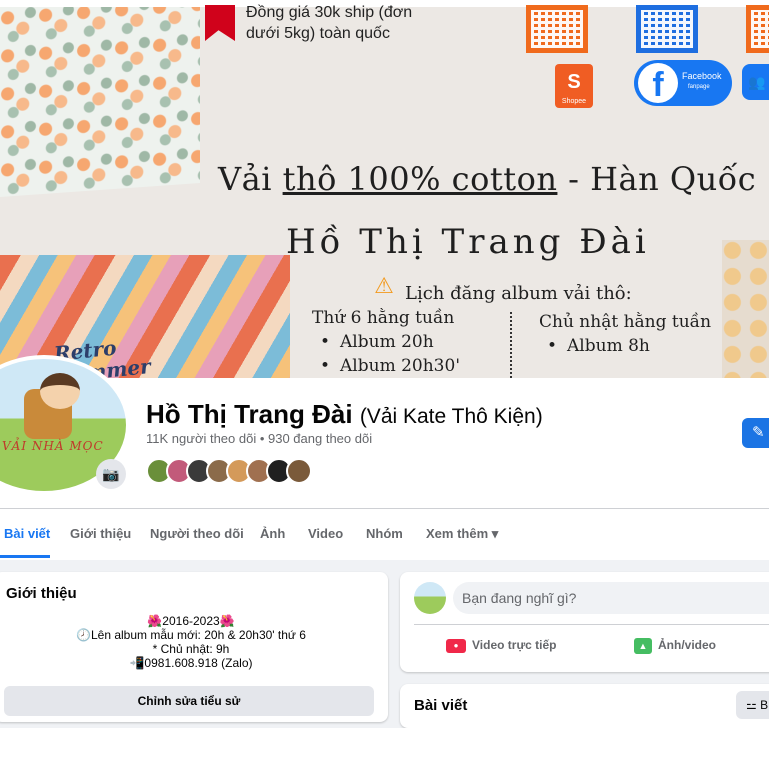 The width and height of the screenshot is (769, 769). I want to click on bio-line: 🕗Lên album mẫu mới: 20h & 20h30' thứ 6, so click(191, 635).